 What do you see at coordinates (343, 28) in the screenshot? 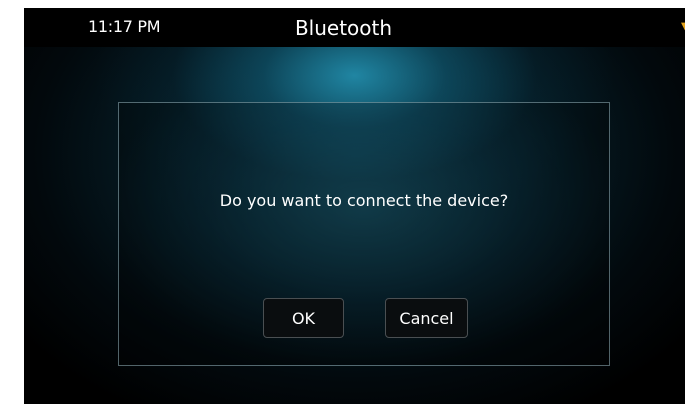
I see `screen-title: Bluetooth` at bounding box center [343, 28].